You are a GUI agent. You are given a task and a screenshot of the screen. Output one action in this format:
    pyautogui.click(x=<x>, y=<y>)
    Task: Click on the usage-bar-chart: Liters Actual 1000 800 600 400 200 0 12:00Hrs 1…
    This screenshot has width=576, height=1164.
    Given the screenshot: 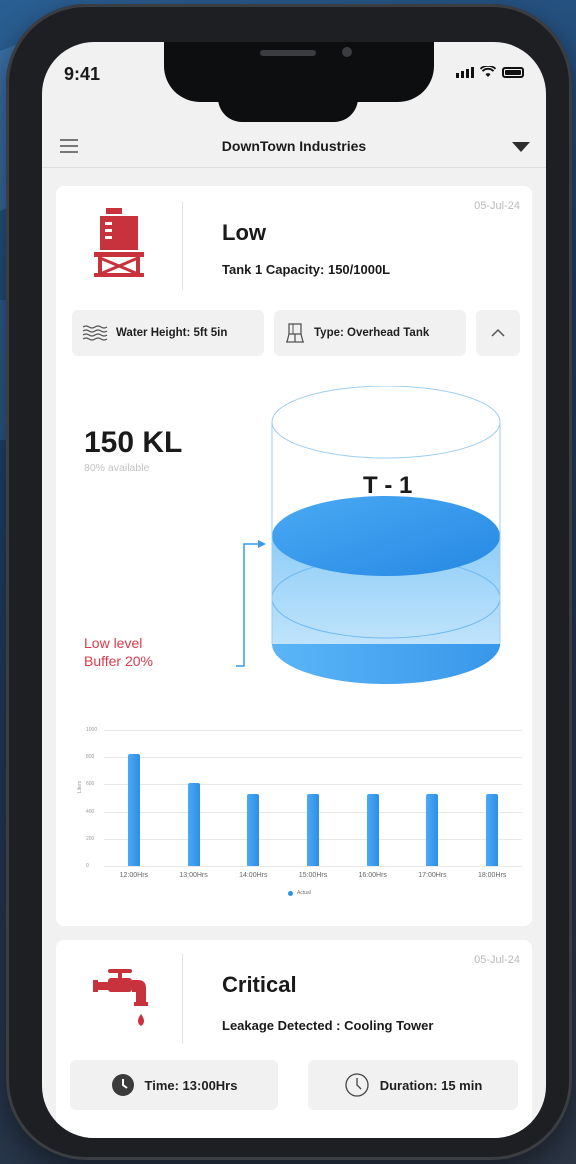 What is the action you would take?
    pyautogui.click(x=299, y=812)
    